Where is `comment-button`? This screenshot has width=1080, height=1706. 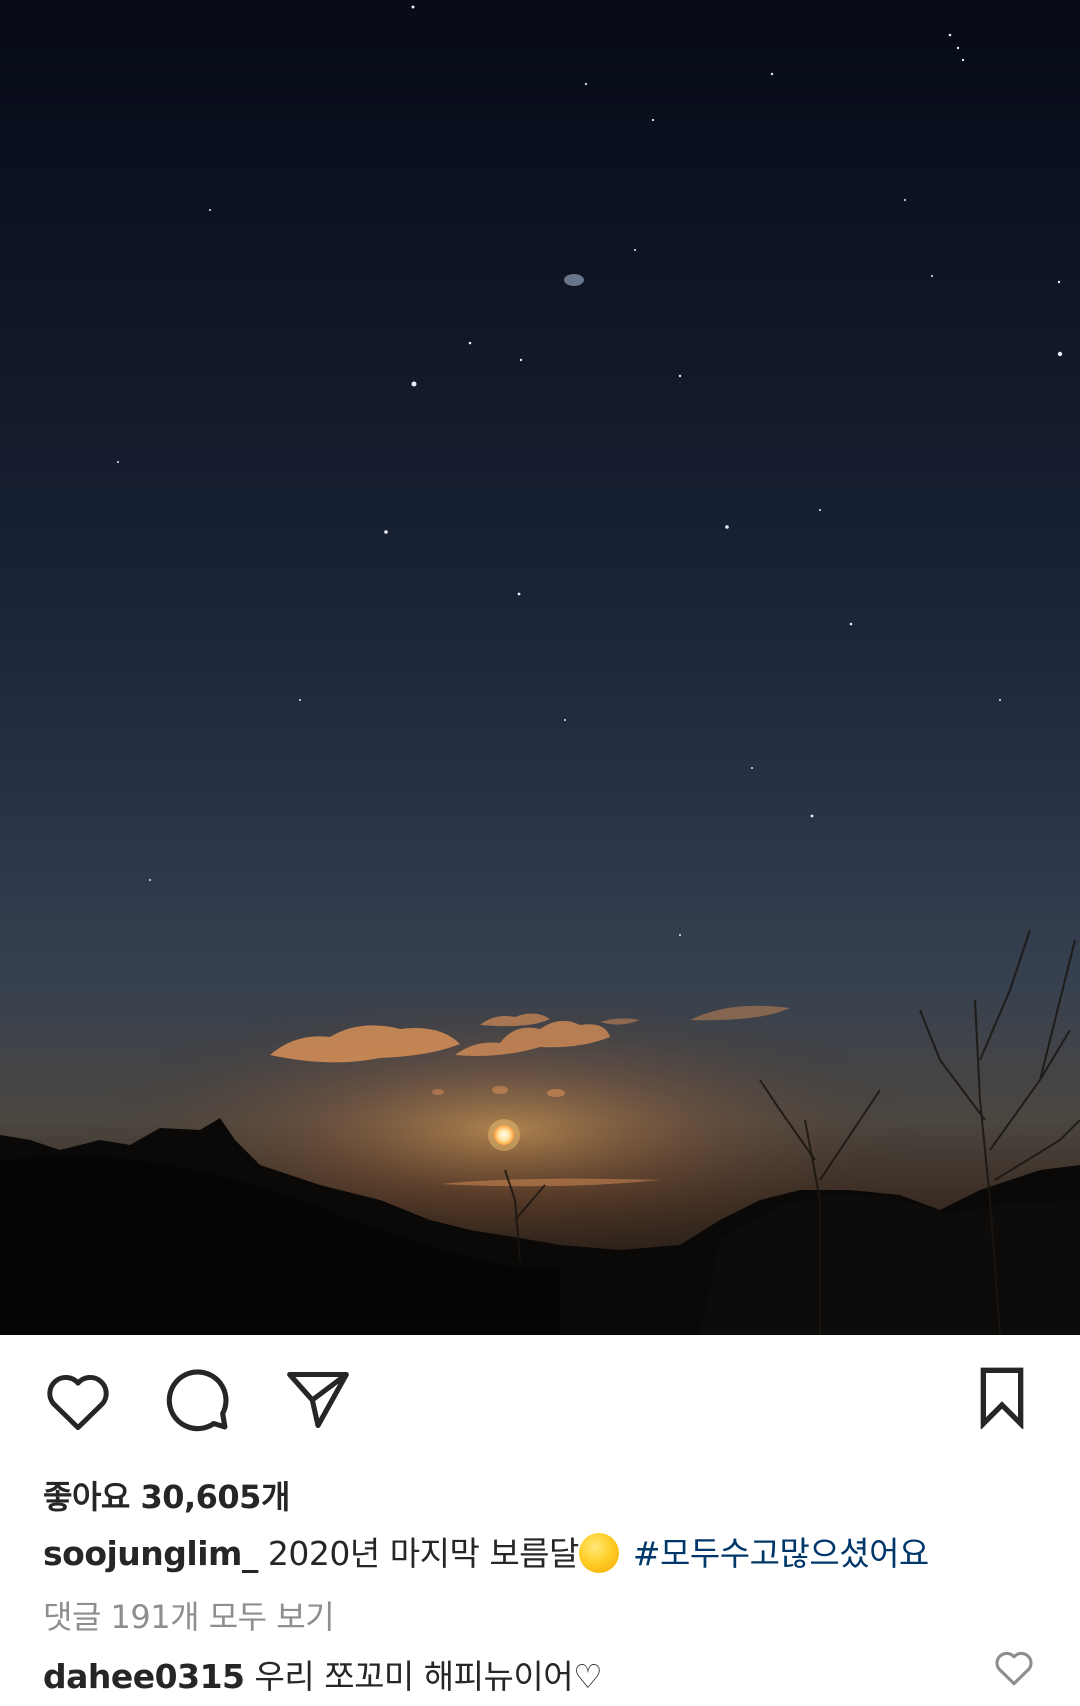 comment-button is located at coordinates (198, 1400).